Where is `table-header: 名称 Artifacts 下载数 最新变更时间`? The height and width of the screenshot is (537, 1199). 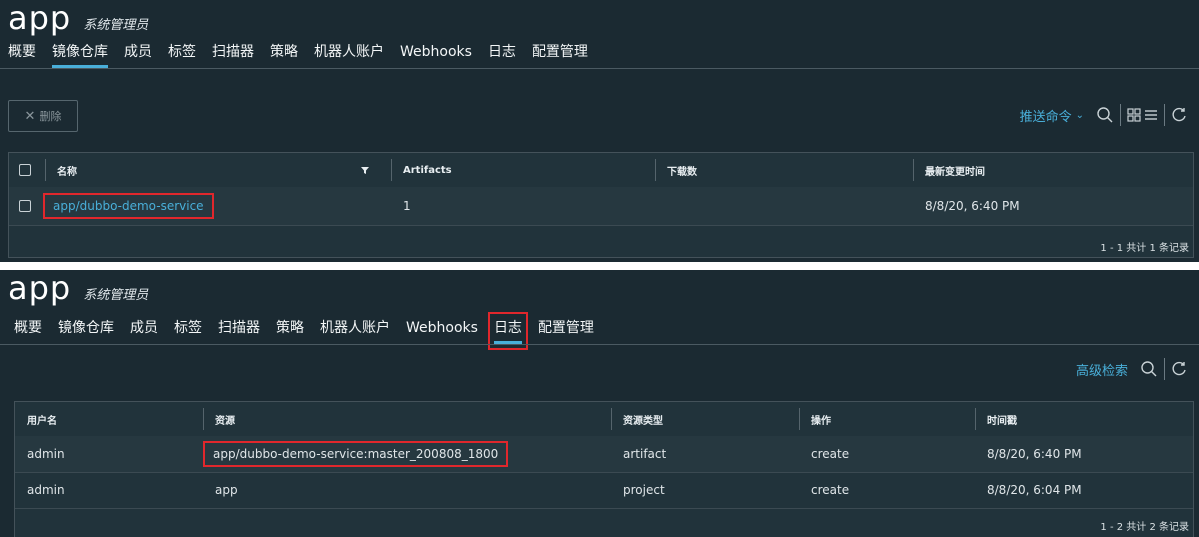
table-header: 名称 Artifacts 下载数 最新变更时间 is located at coordinates (601, 170).